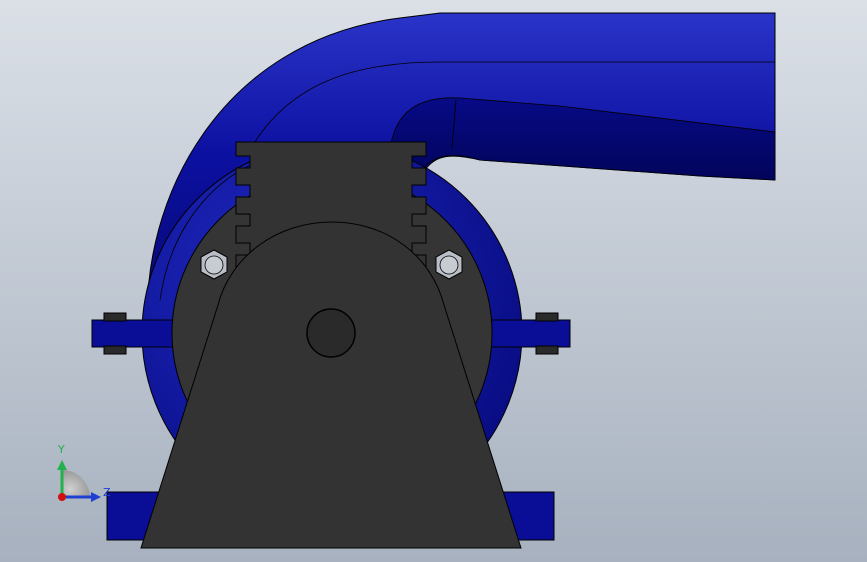 The image size is (867, 562). Describe the element at coordinates (107, 492) in the screenshot. I see `z-axis-label: Z` at that location.